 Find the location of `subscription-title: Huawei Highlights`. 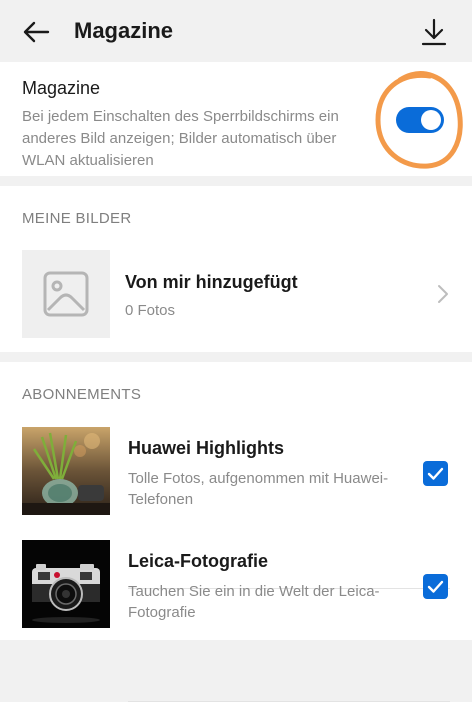

subscription-title: Huawei Highlights is located at coordinates (206, 448).